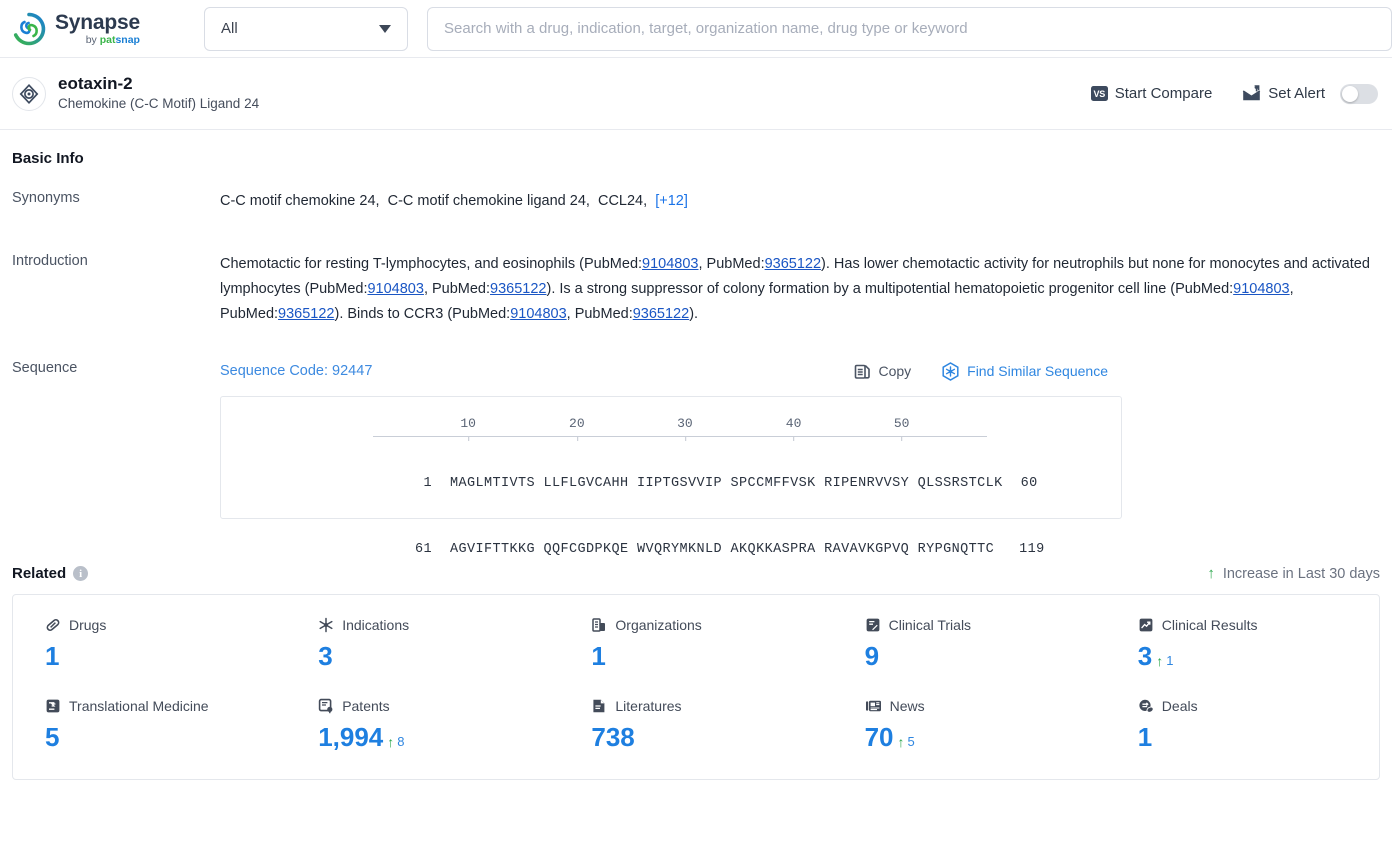 The height and width of the screenshot is (850, 1392). Describe the element at coordinates (326, 625) in the screenshot. I see `snowflake-icon` at that location.